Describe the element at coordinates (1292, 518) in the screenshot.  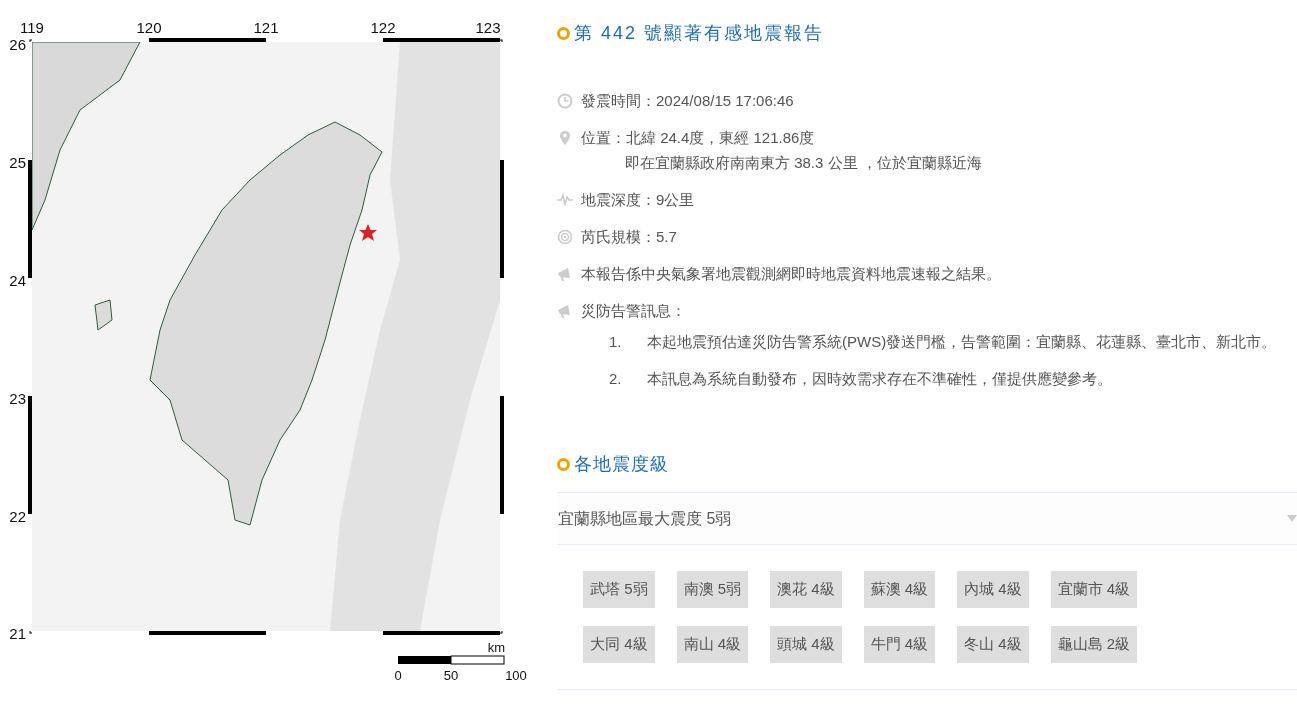
I see `caret-down-icon` at that location.